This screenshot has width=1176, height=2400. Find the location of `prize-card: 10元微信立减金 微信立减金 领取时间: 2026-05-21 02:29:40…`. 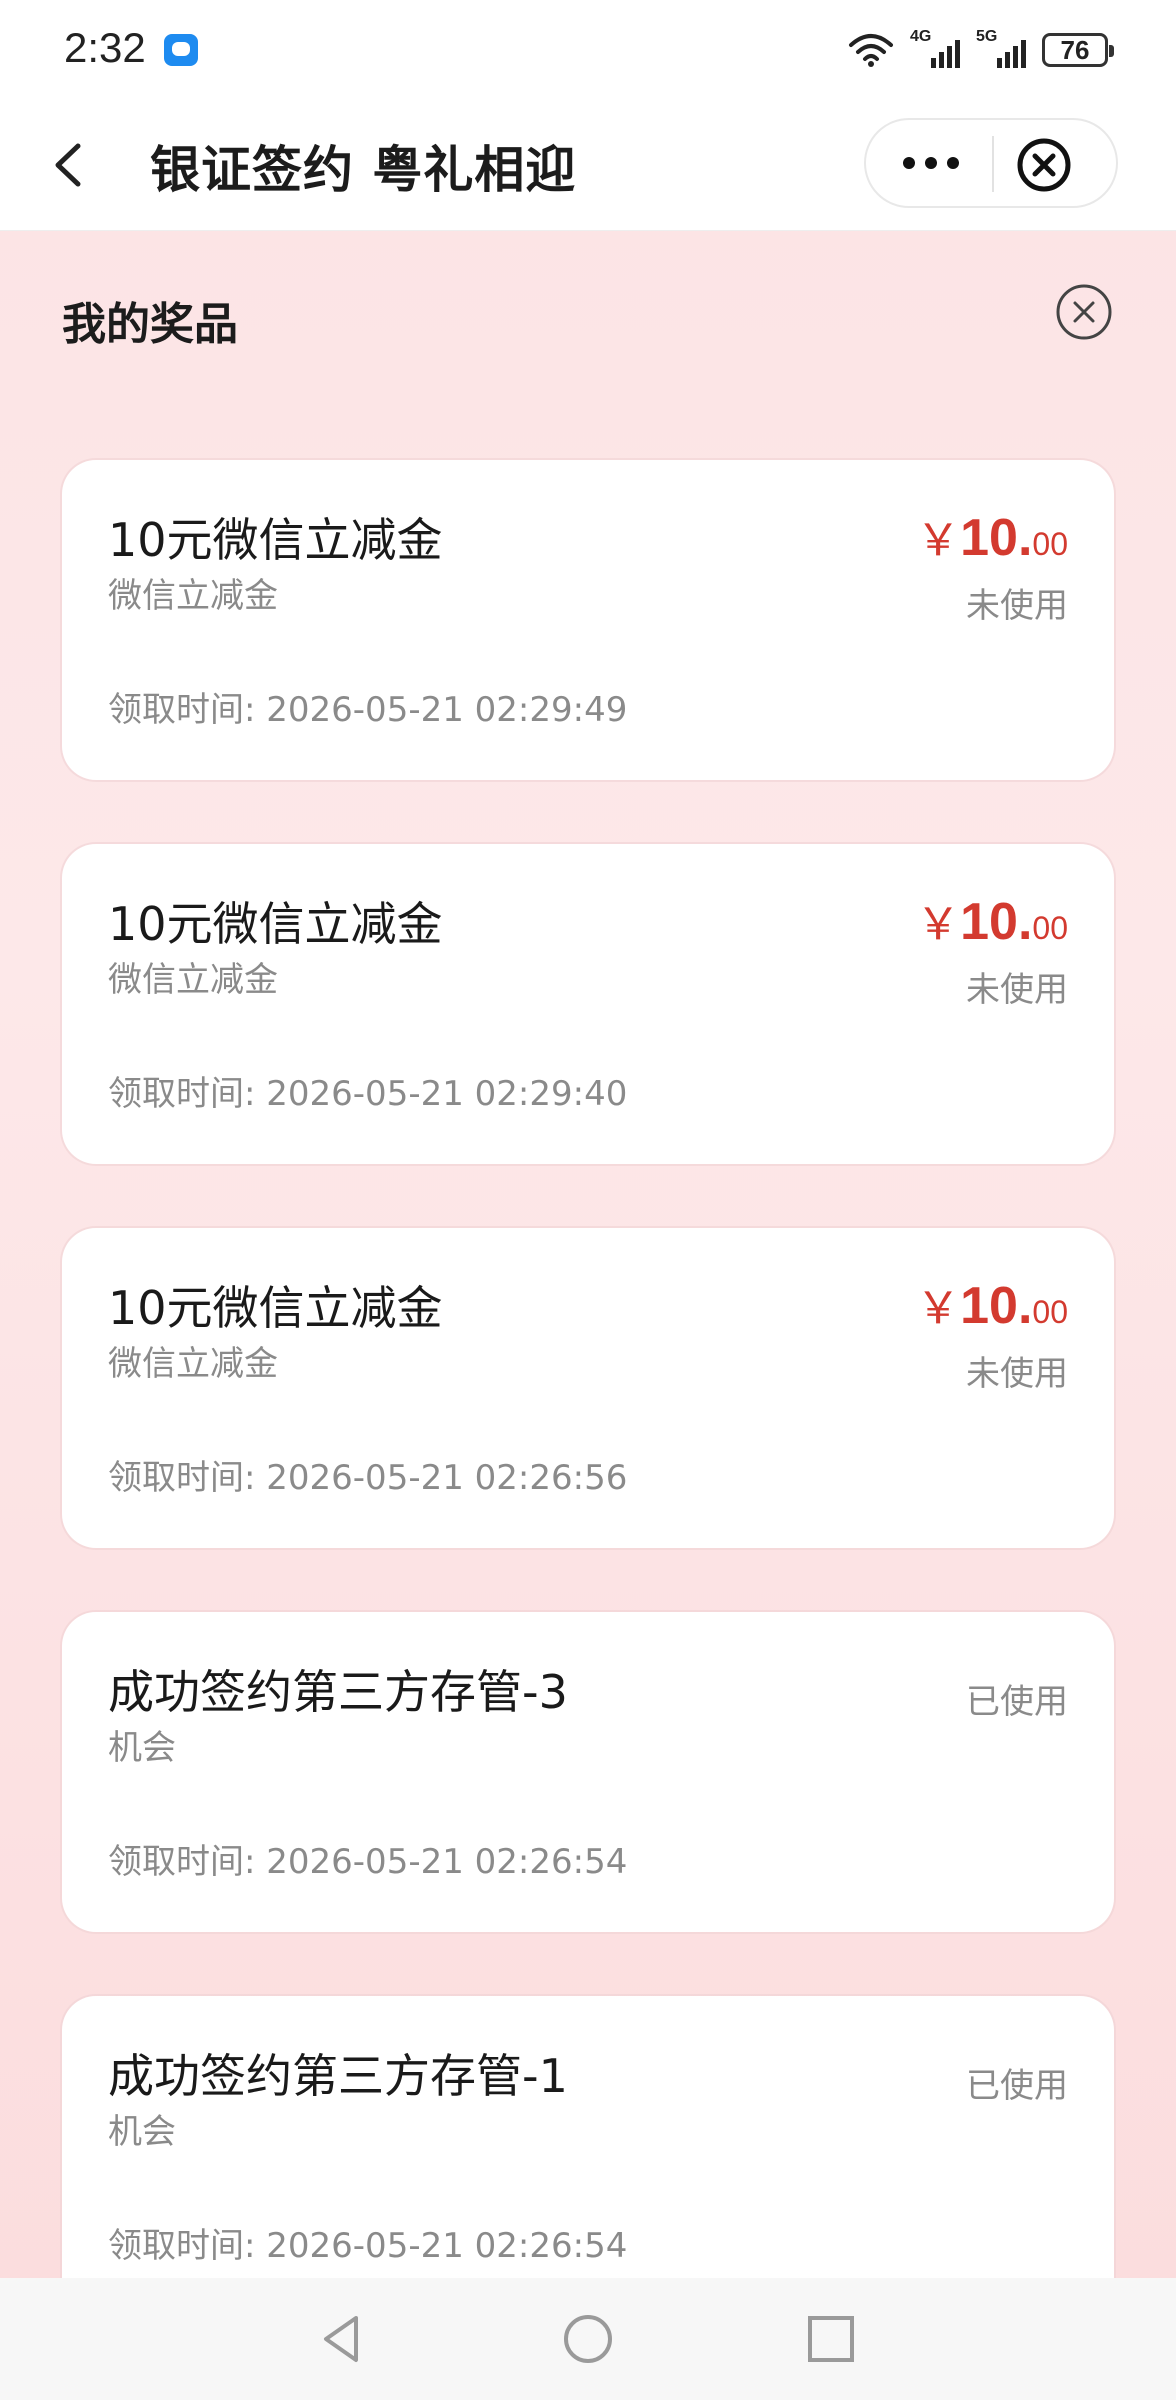

prize-card: 10元微信立减金 微信立减金 领取时间: 2026-05-21 02:29:40… is located at coordinates (588, 1004).